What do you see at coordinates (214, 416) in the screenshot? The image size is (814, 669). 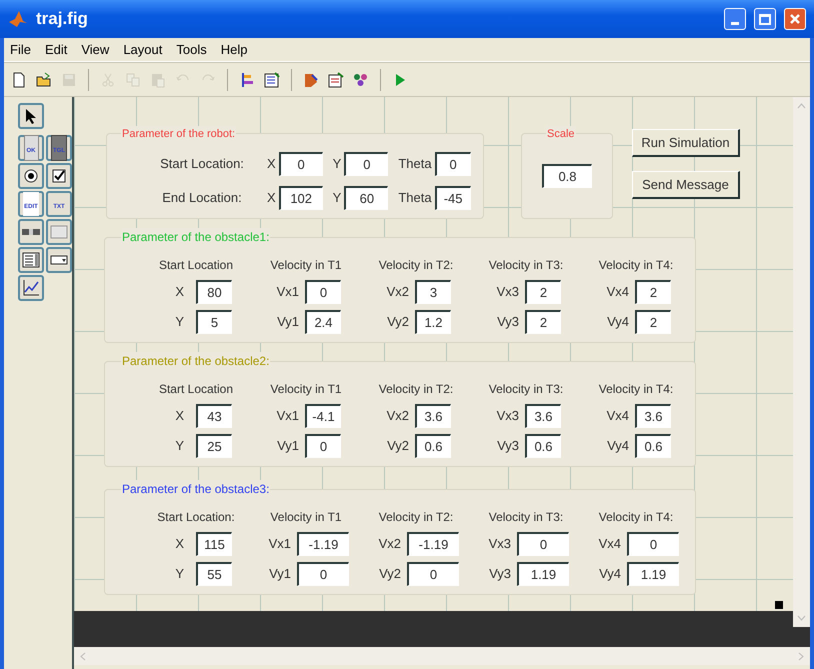 I see `input-field: 43` at bounding box center [214, 416].